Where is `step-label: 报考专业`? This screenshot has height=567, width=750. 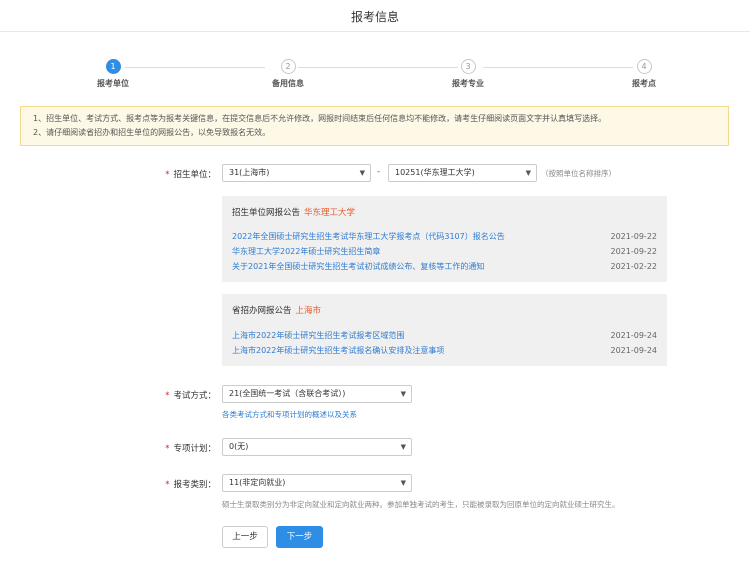
step-label: 报考专业 is located at coordinates (468, 83).